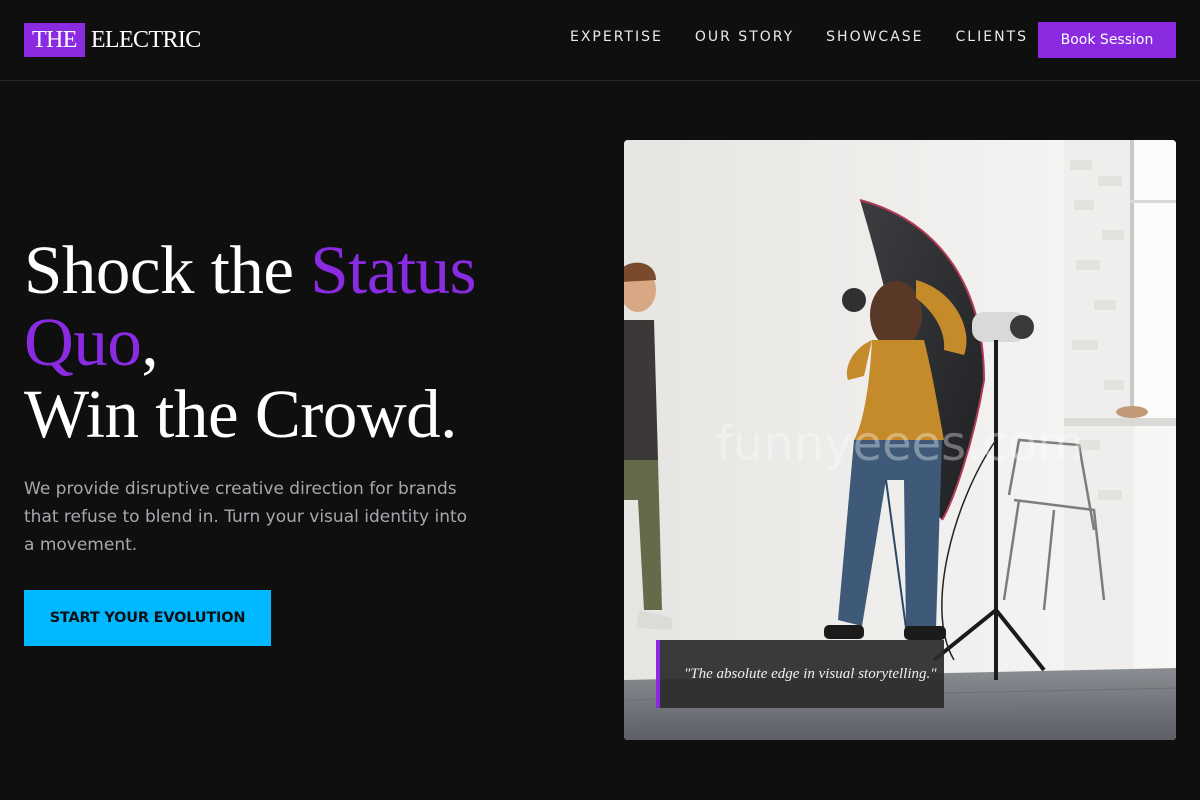 The image size is (1200, 800). I want to click on logo-wordmark: ELECTRIC, so click(145, 39).